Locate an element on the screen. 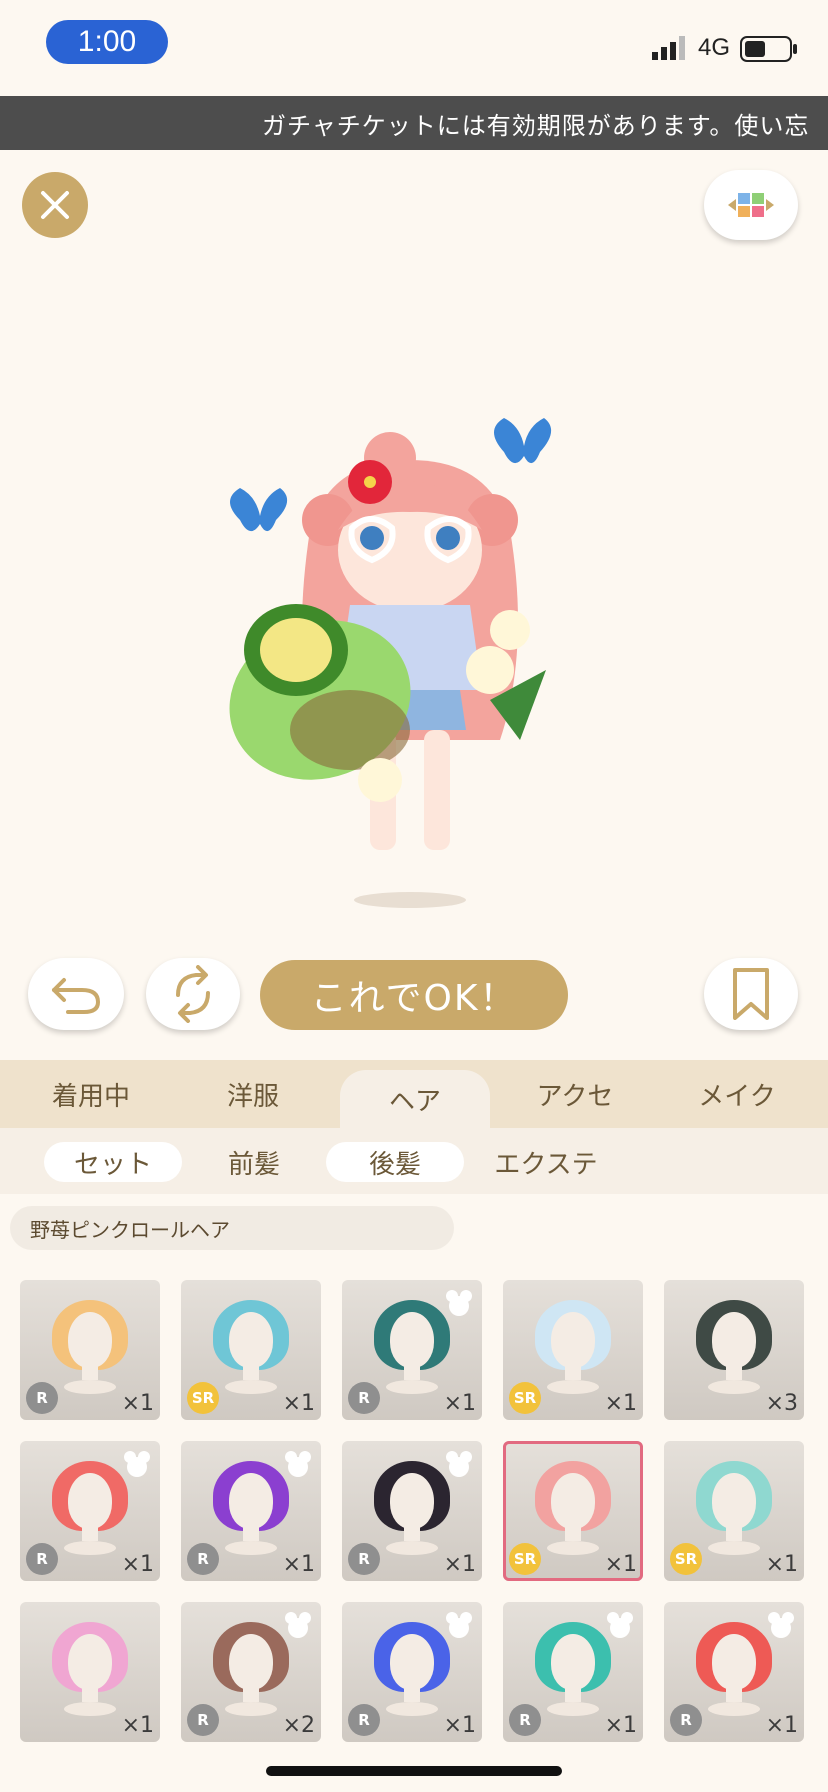 Image resolution: width=828 pixels, height=1792 pixels. signal-icon is located at coordinates (668, 48).